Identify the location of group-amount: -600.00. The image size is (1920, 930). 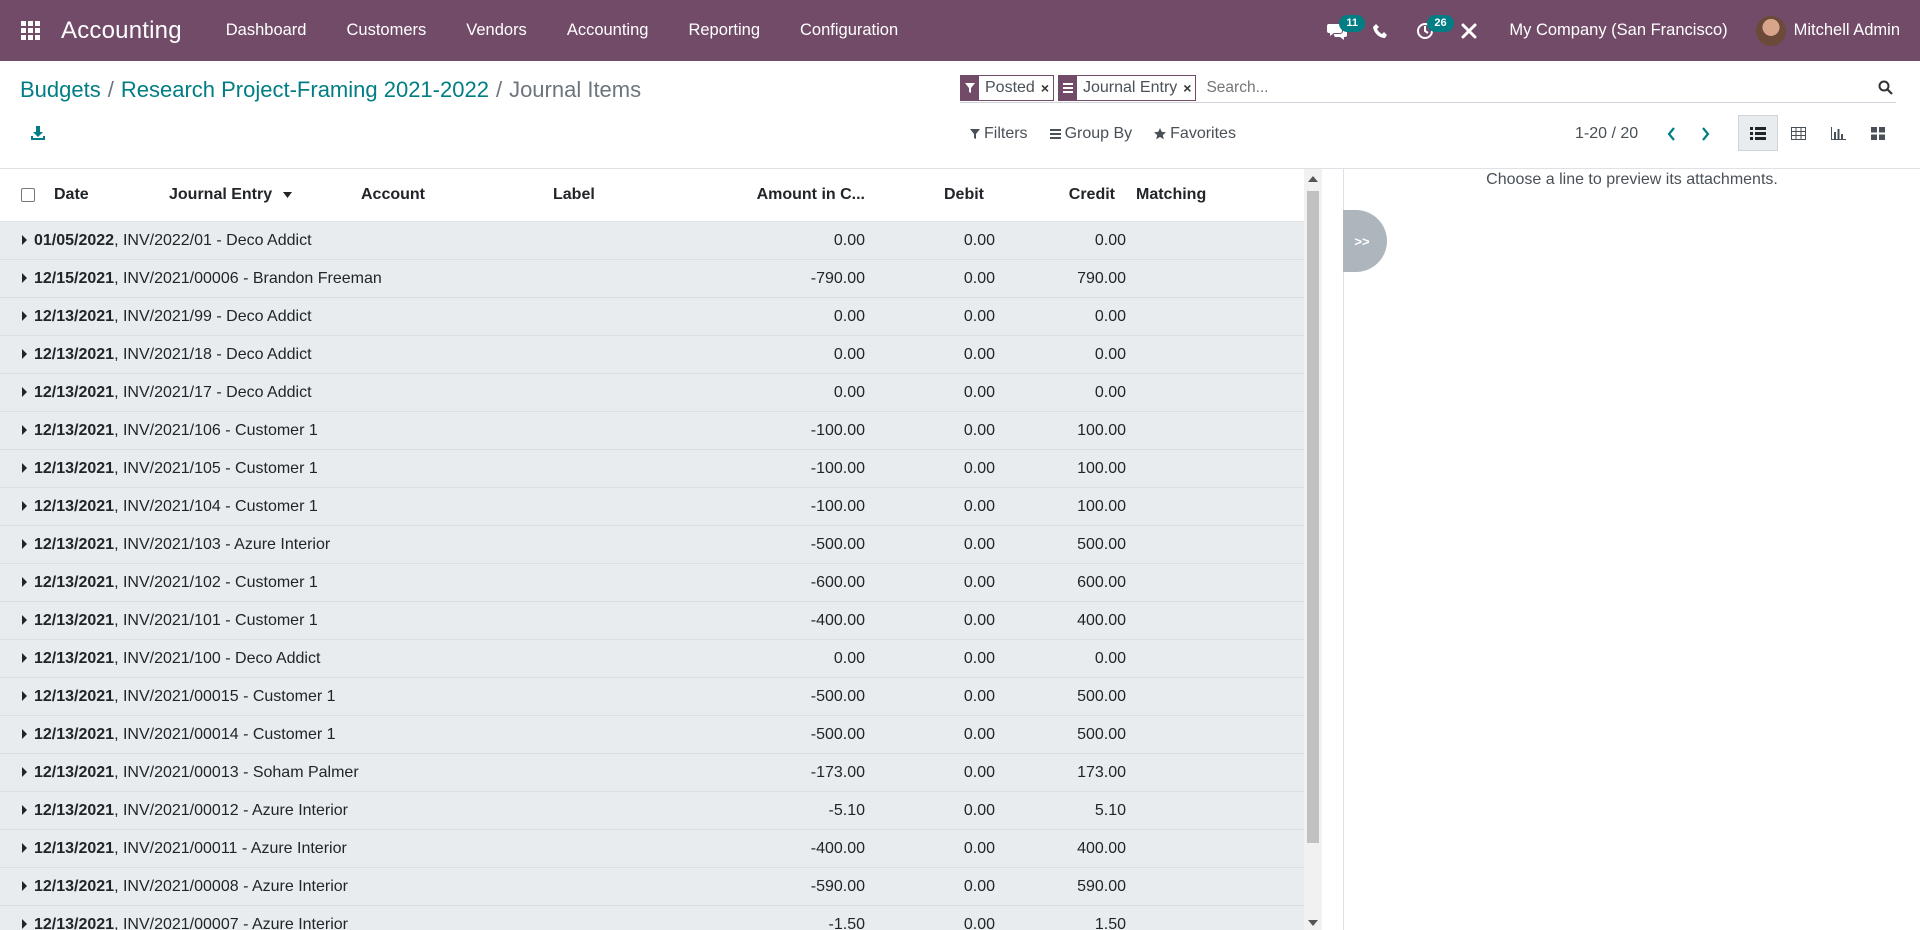
(837, 582).